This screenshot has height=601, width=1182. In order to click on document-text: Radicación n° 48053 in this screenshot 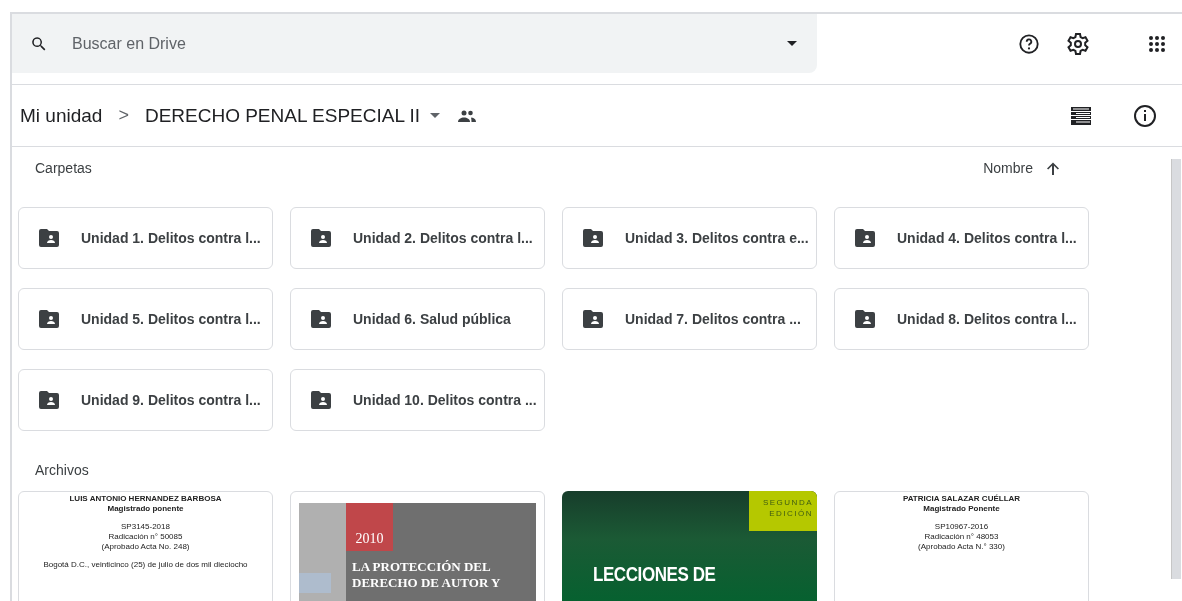, I will do `click(961, 537)`.